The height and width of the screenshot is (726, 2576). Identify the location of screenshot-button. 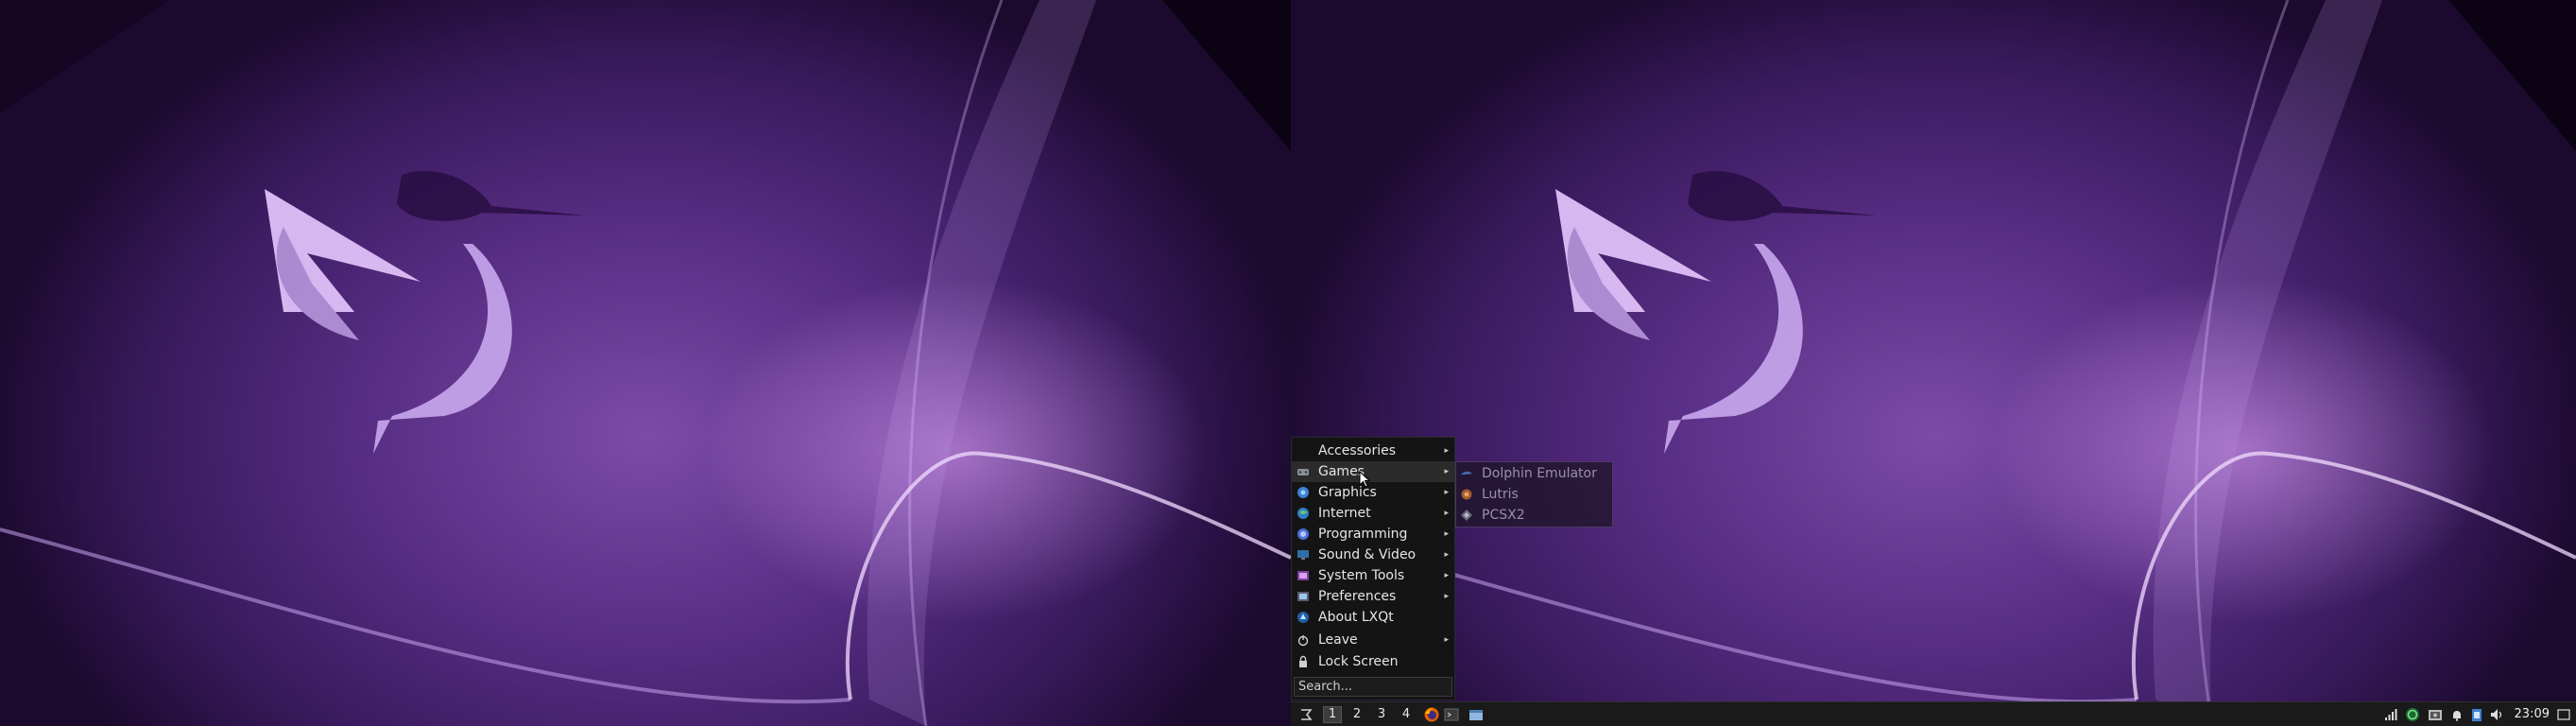
(2435, 714).